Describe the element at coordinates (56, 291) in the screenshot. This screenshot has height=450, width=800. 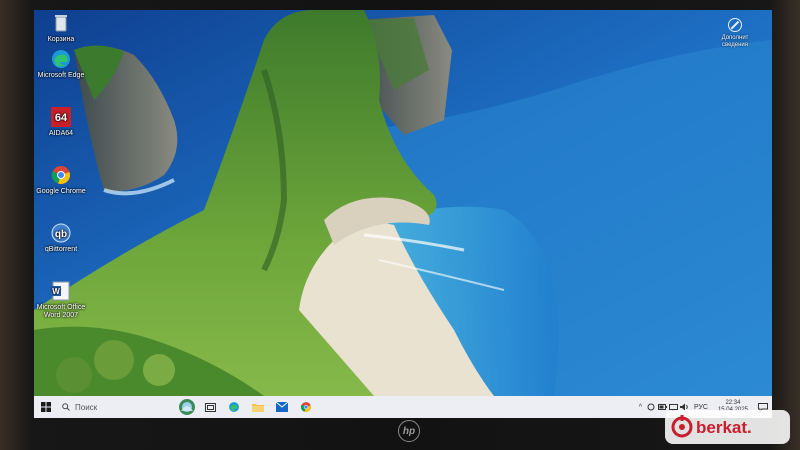
I see `svg-text: W` at that location.